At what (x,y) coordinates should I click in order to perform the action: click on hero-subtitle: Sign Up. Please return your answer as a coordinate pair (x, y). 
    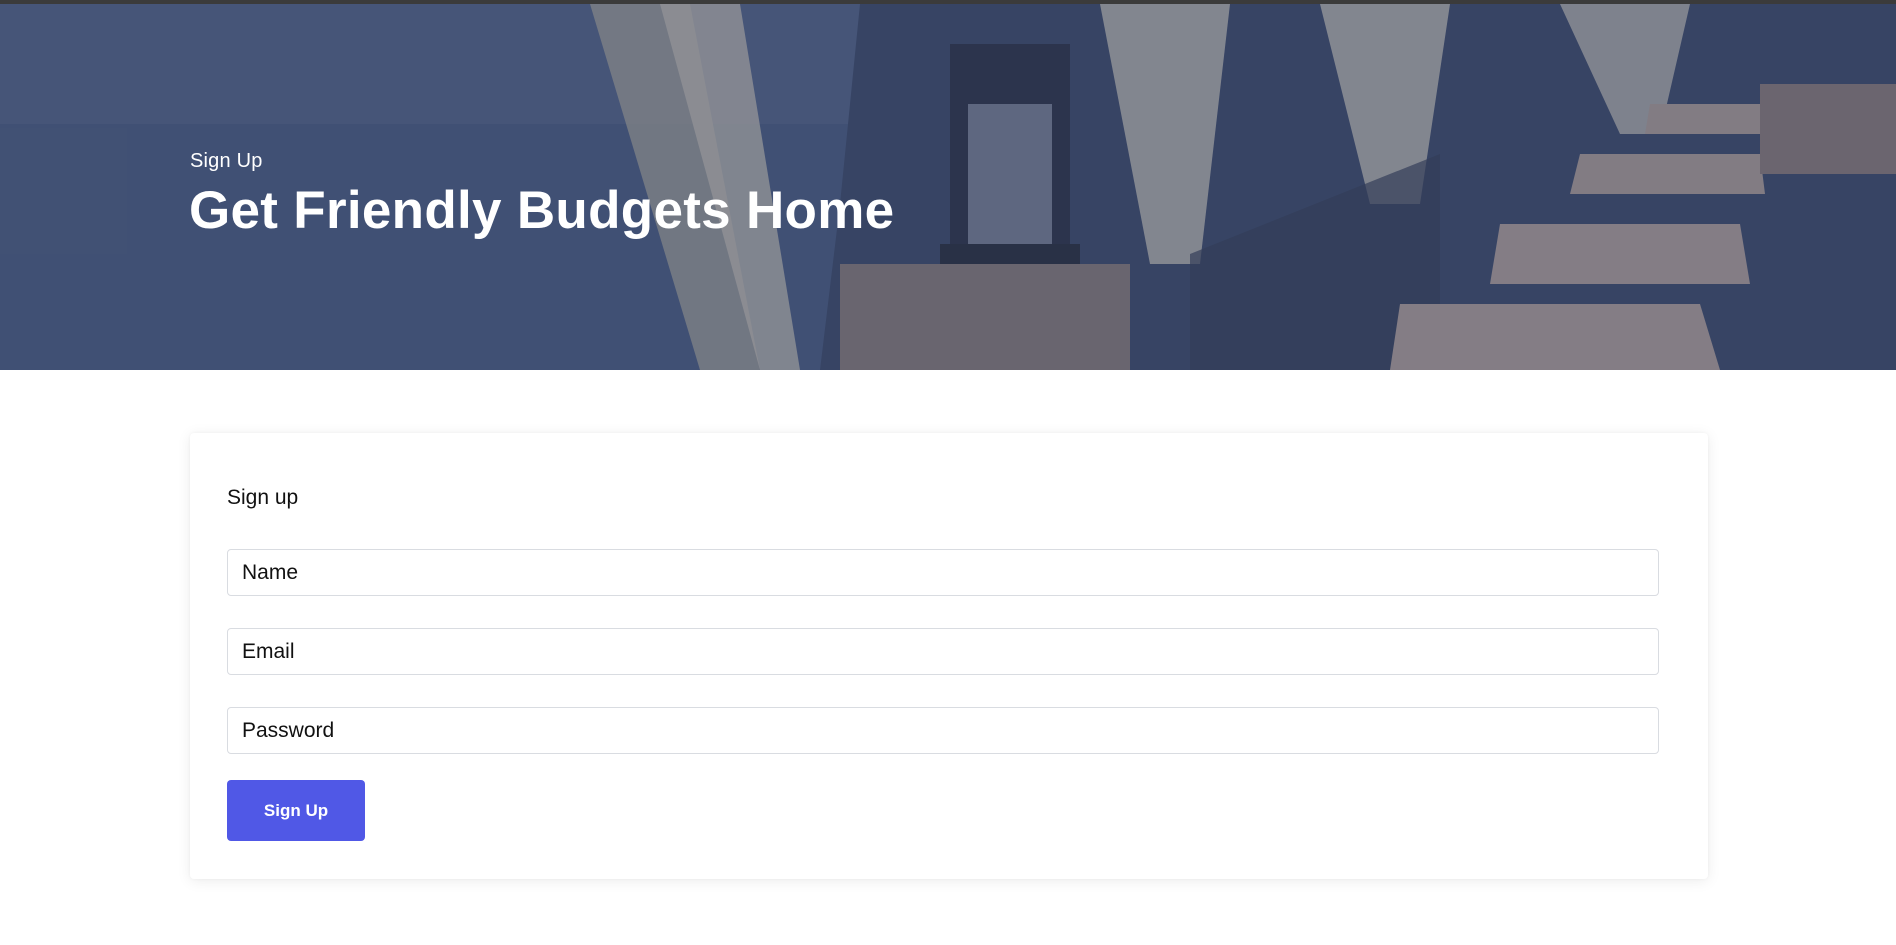
    Looking at the image, I should click on (226, 161).